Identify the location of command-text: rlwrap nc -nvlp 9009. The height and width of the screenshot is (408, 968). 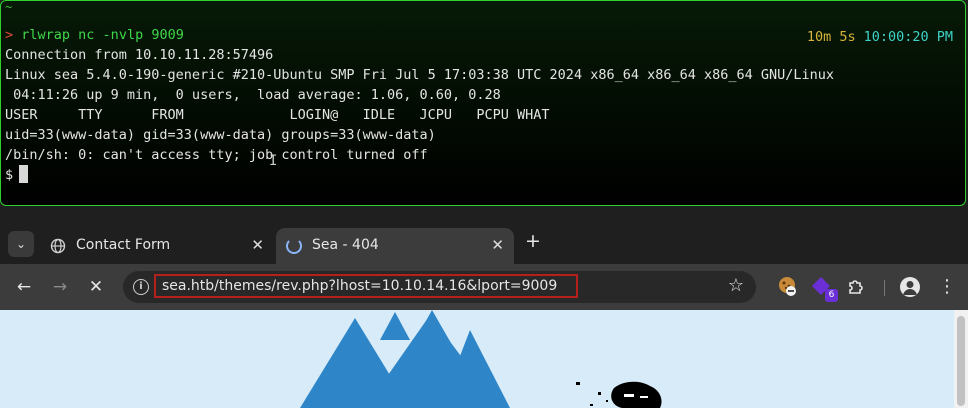
(102, 35).